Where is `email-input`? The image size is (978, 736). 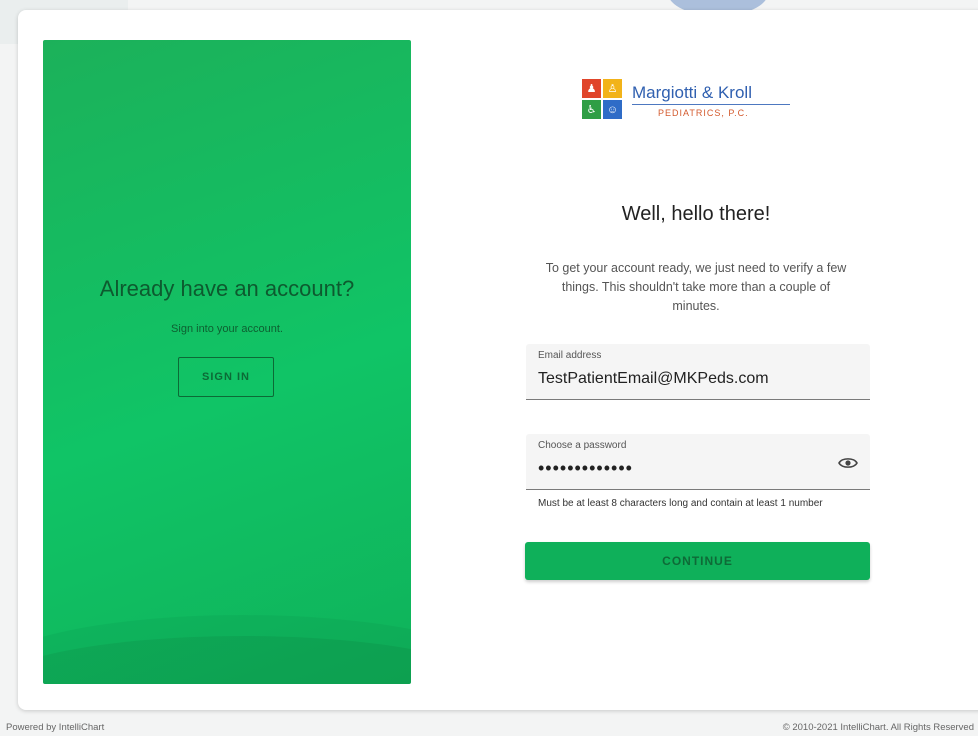 email-input is located at coordinates (688, 379).